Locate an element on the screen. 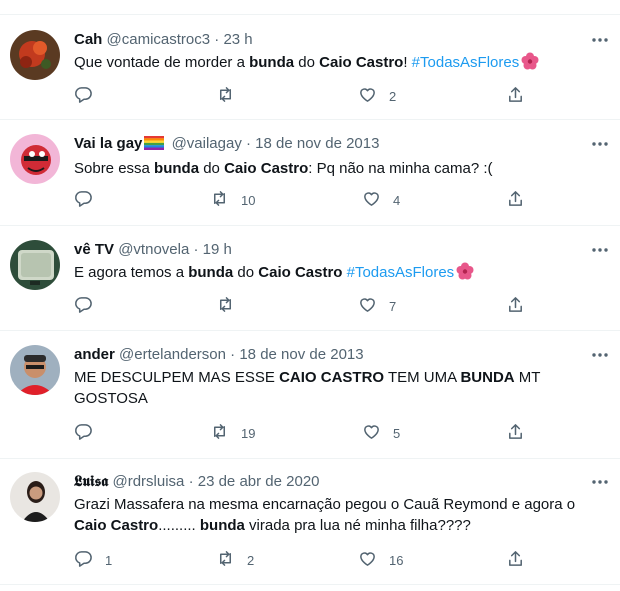 The height and width of the screenshot is (591, 620). like-button: 2 is located at coordinates (377, 97).